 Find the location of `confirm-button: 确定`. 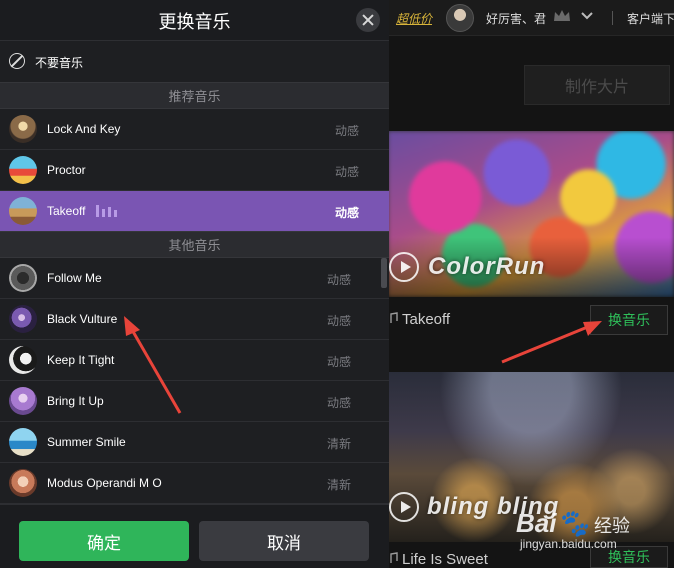

confirm-button: 确定 is located at coordinates (104, 541).